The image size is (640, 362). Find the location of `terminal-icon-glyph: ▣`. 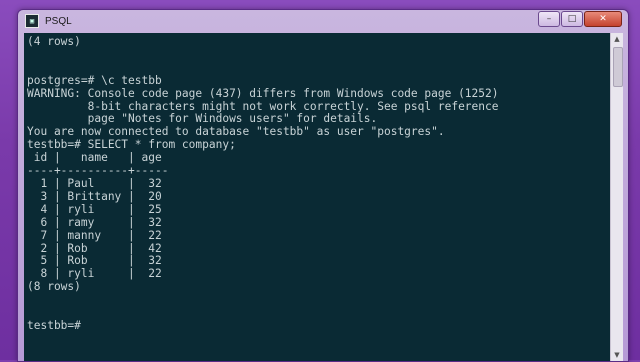

terminal-icon-glyph: ▣ is located at coordinates (32, 20).